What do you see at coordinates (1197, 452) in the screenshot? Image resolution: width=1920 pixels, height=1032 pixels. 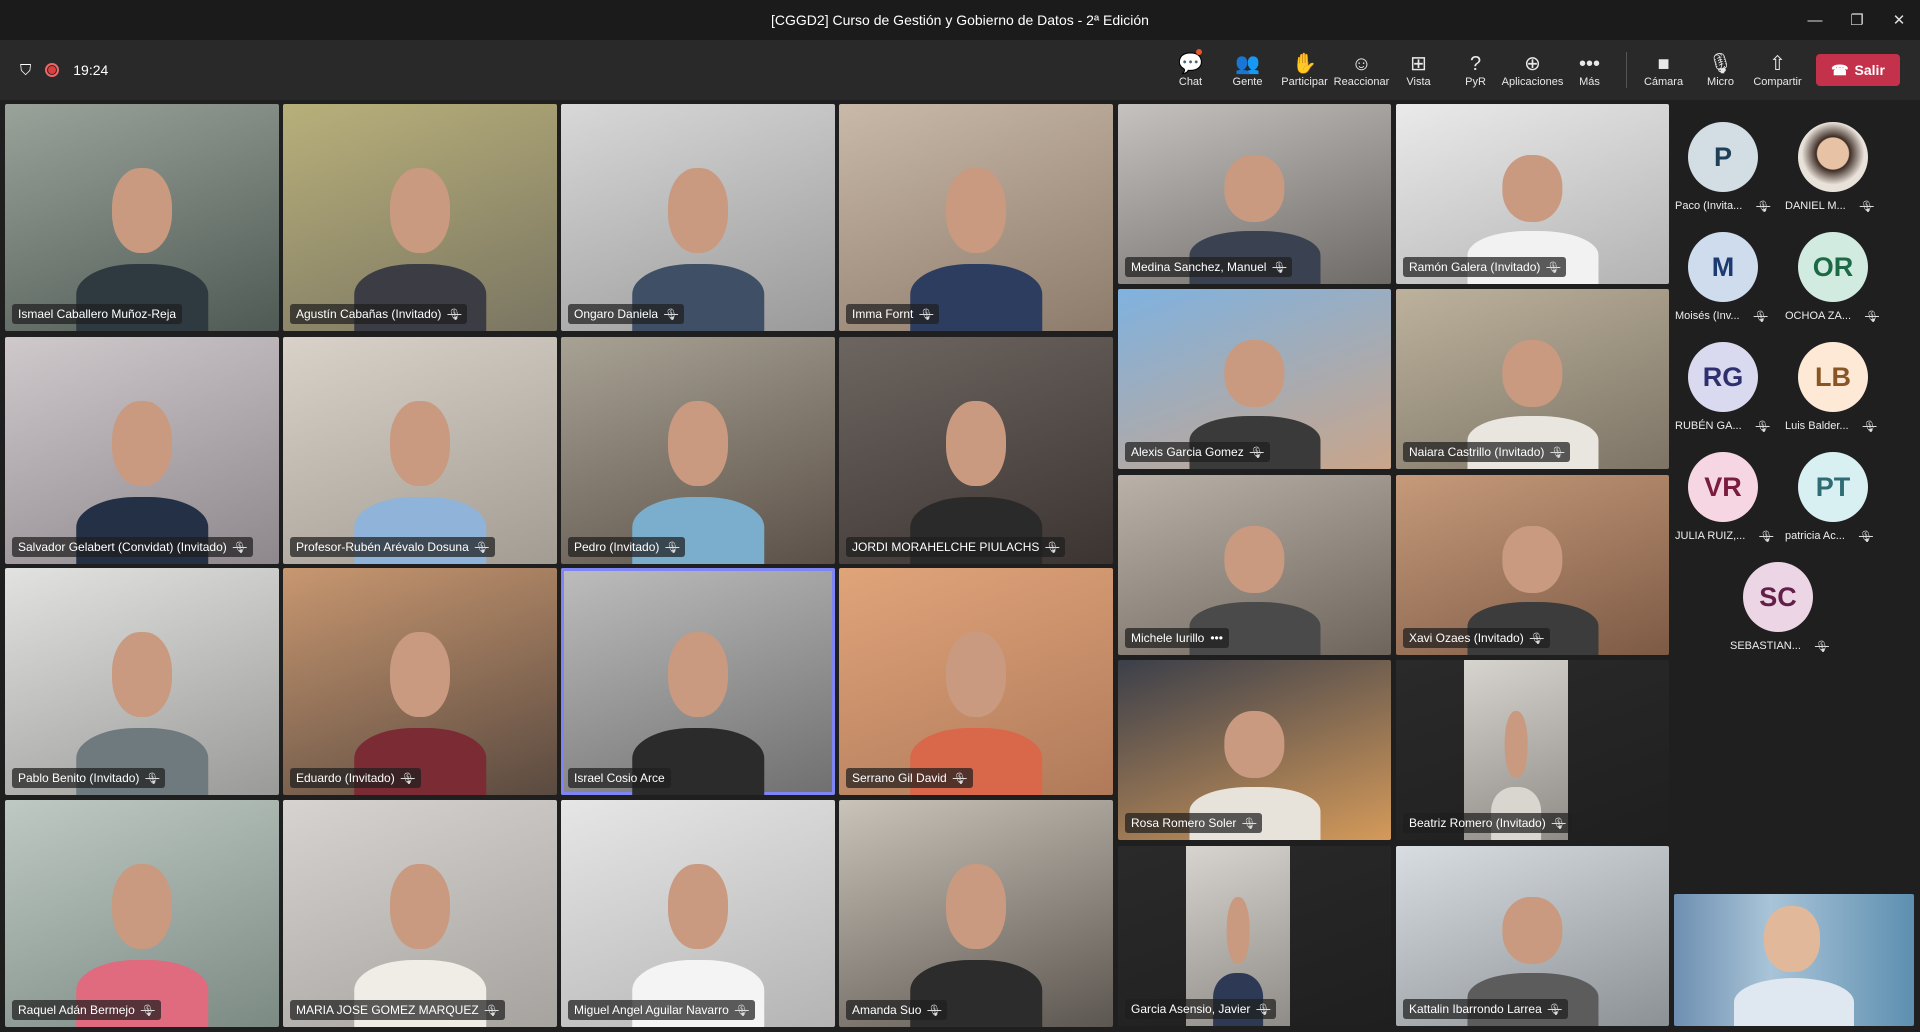 I see `participant-name-label: Alexis Garcia Gomez 🎙` at bounding box center [1197, 452].